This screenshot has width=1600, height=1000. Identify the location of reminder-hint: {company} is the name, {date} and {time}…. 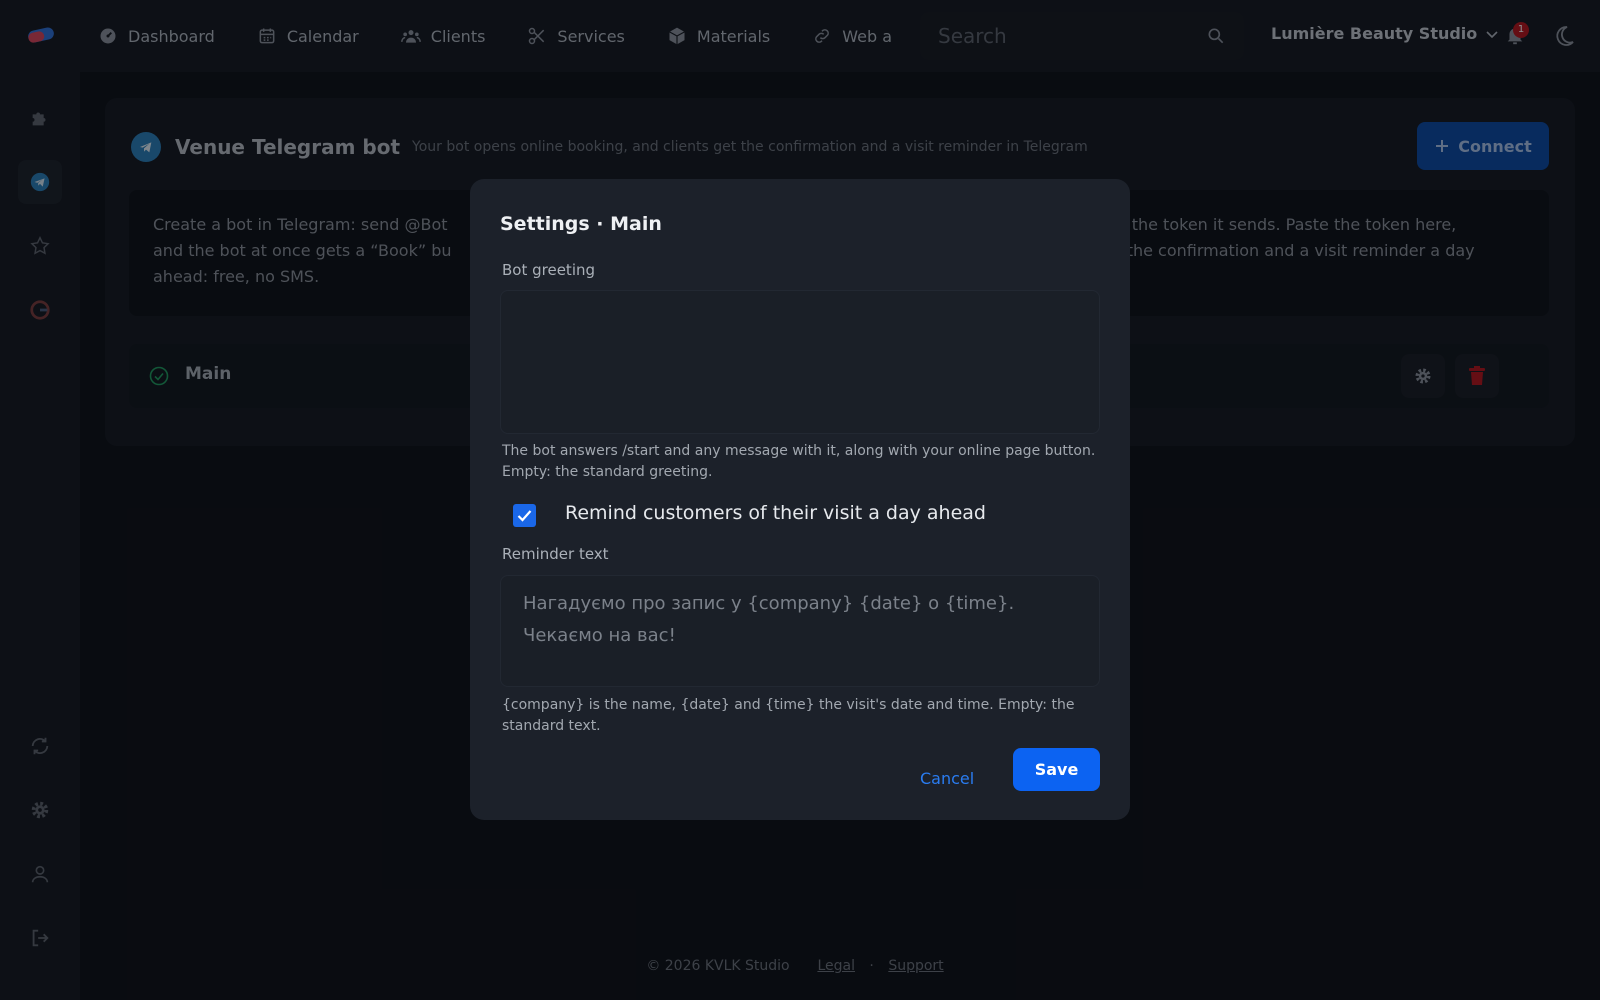
(788, 715).